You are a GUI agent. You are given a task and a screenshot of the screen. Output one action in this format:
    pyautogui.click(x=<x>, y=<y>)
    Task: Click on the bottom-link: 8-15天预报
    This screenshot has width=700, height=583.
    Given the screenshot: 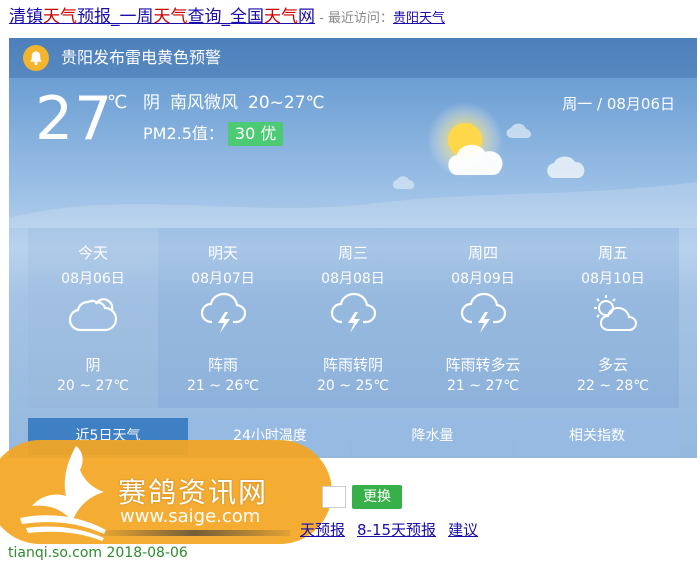 What is the action you would take?
    pyautogui.click(x=396, y=530)
    